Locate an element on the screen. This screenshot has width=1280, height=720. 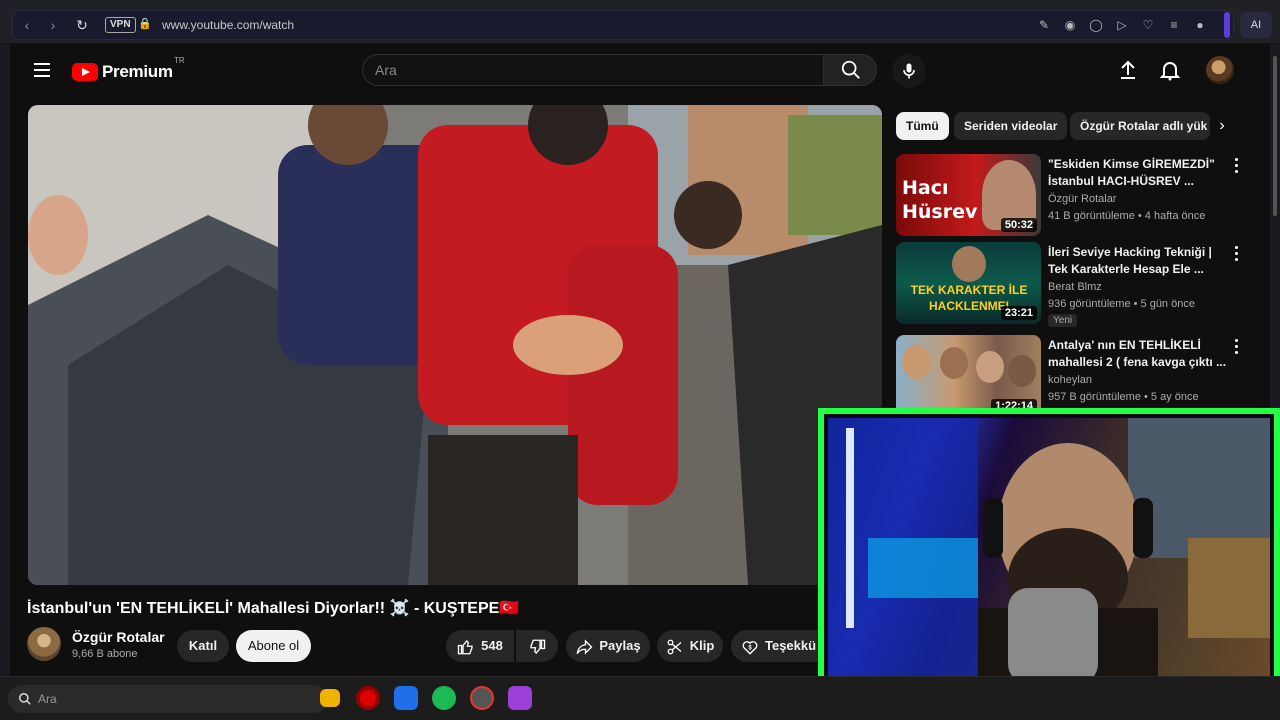
search-box is located at coordinates (593, 70).